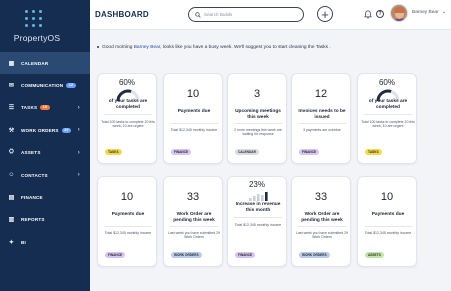  What do you see at coordinates (246, 14) in the screenshot?
I see `search-input: Search Builds` at bounding box center [246, 14].